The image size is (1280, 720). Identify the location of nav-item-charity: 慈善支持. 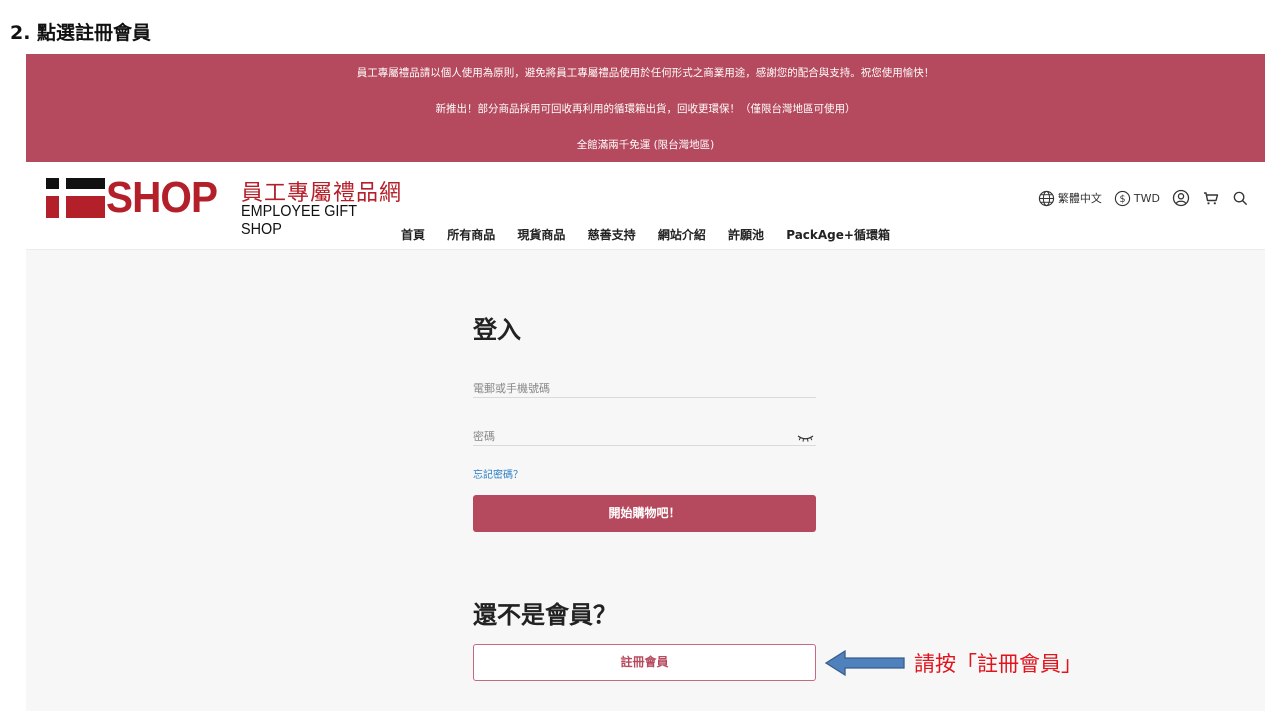
(612, 234).